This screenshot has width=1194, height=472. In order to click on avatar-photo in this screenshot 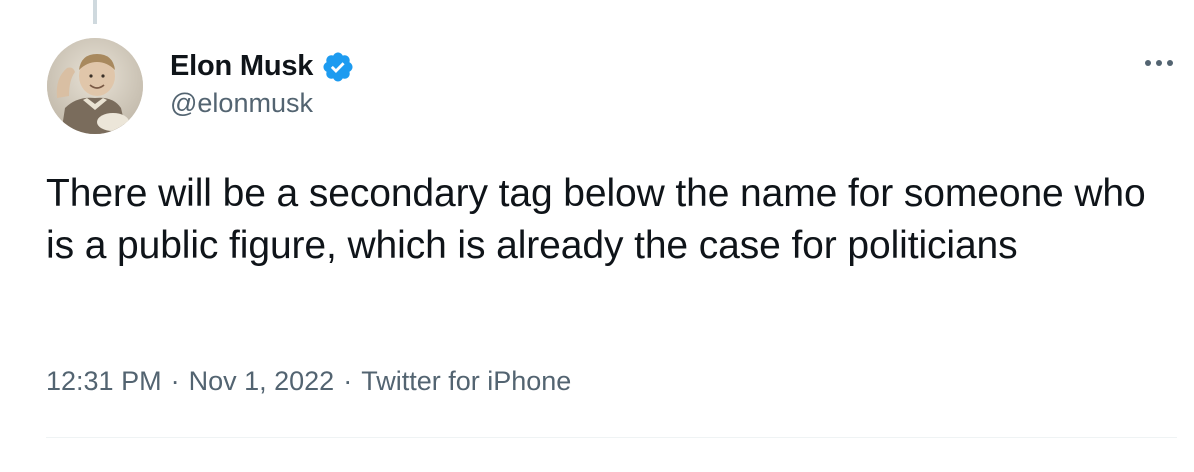, I will do `click(95, 86)`.